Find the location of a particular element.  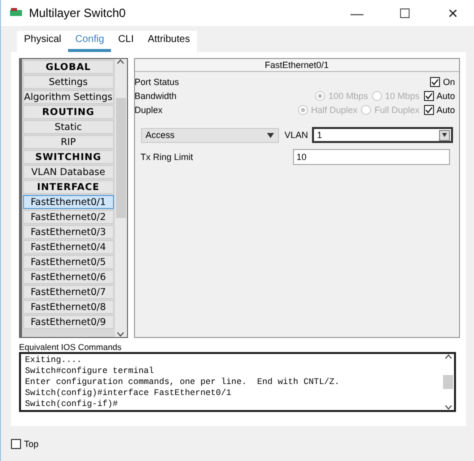

field-label: Port Status is located at coordinates (157, 82).